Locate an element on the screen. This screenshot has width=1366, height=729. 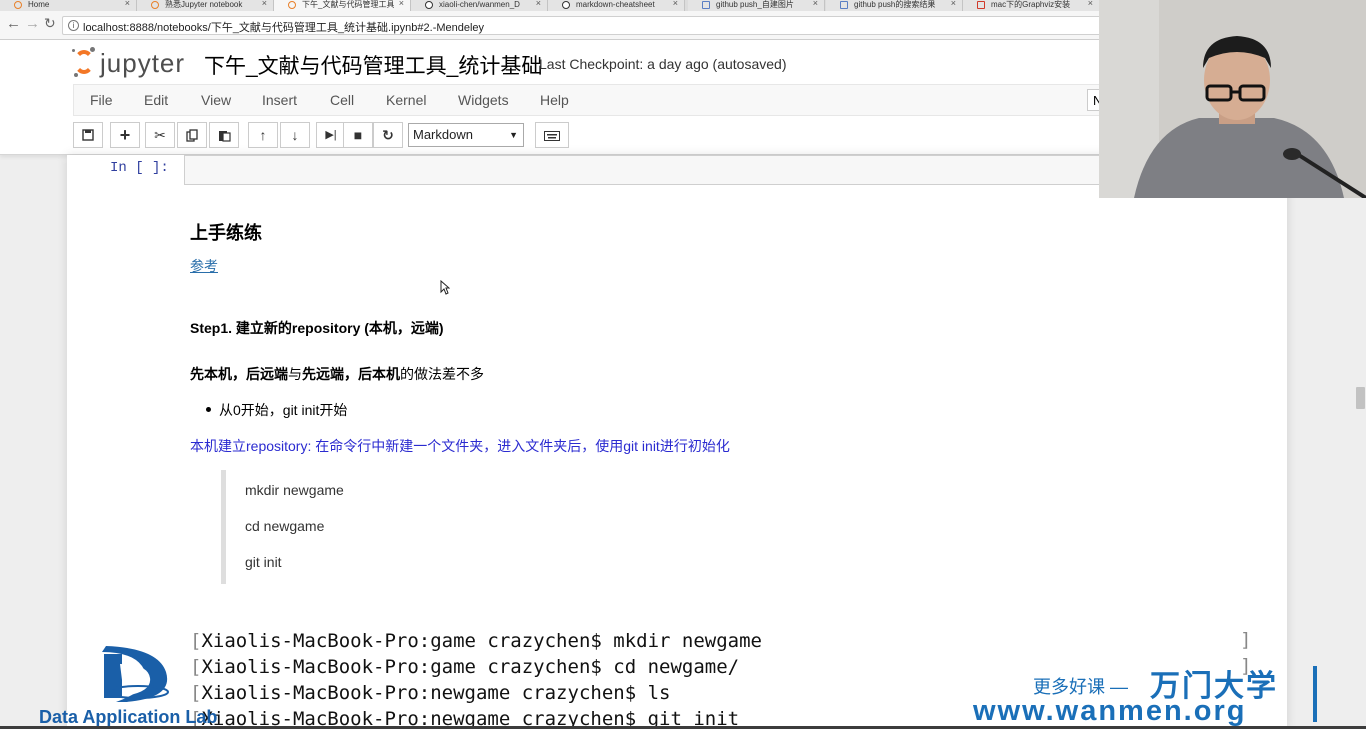
stop-button: ■ is located at coordinates (358, 135).